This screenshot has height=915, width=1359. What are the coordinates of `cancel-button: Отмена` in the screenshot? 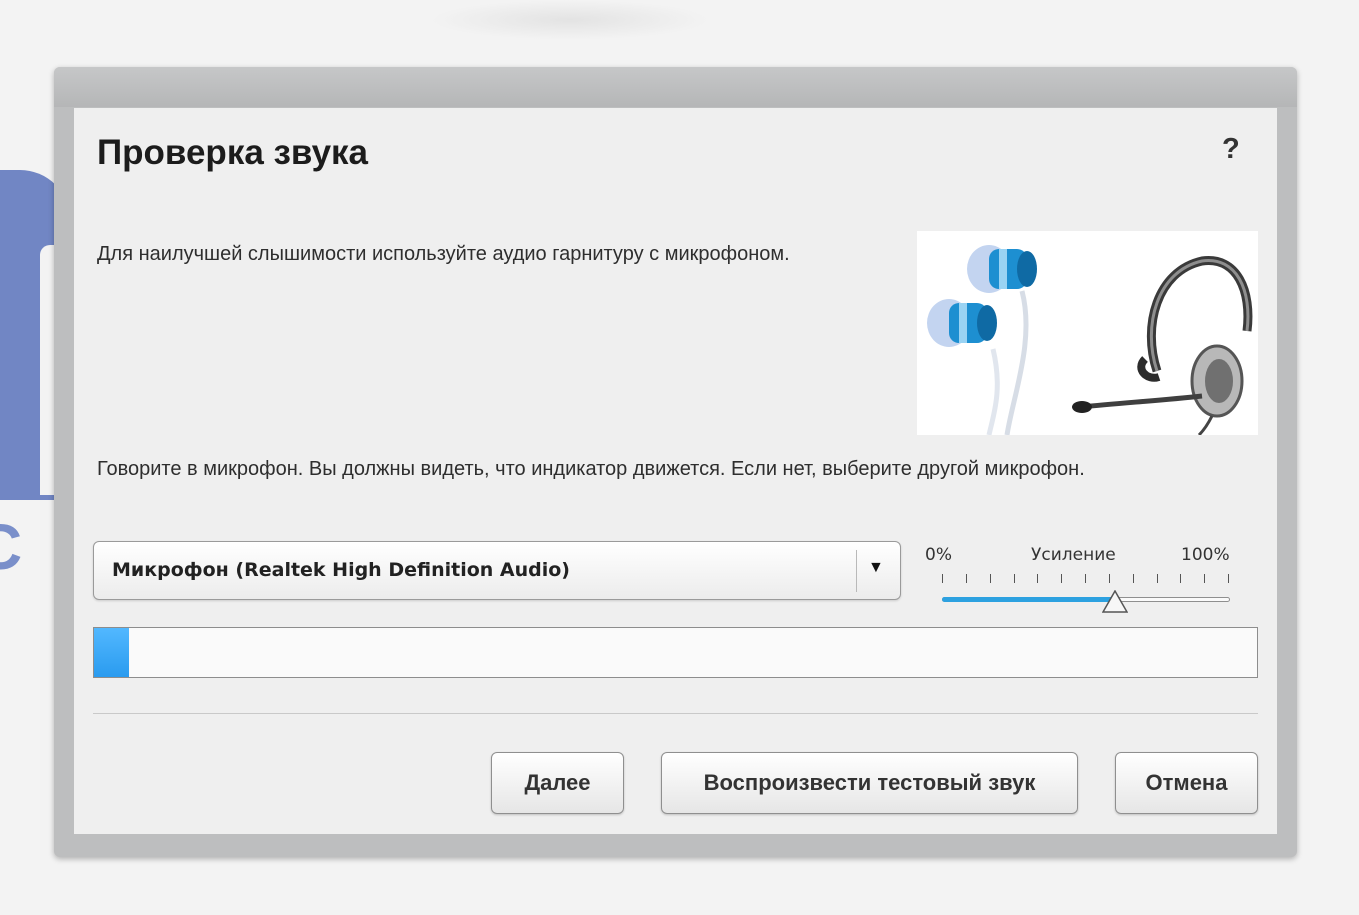 It's located at (1186, 783).